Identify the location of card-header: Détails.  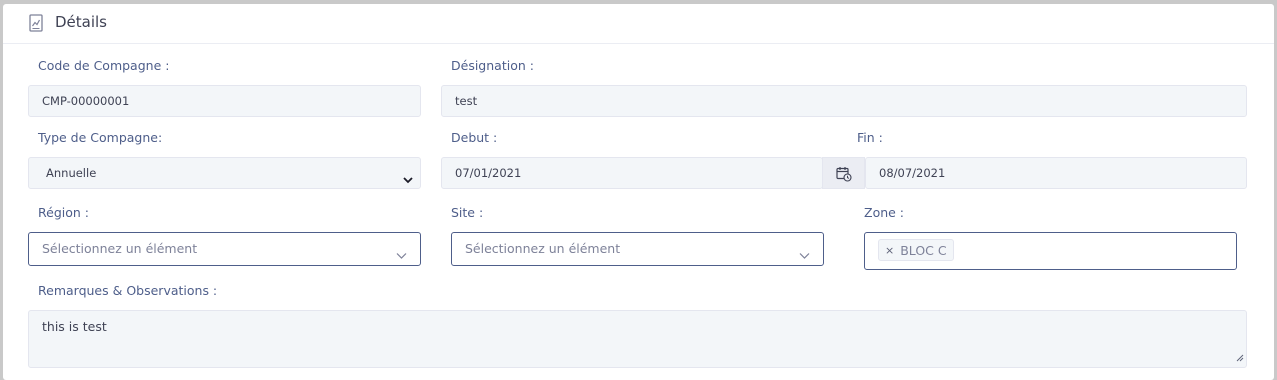
(638, 24).